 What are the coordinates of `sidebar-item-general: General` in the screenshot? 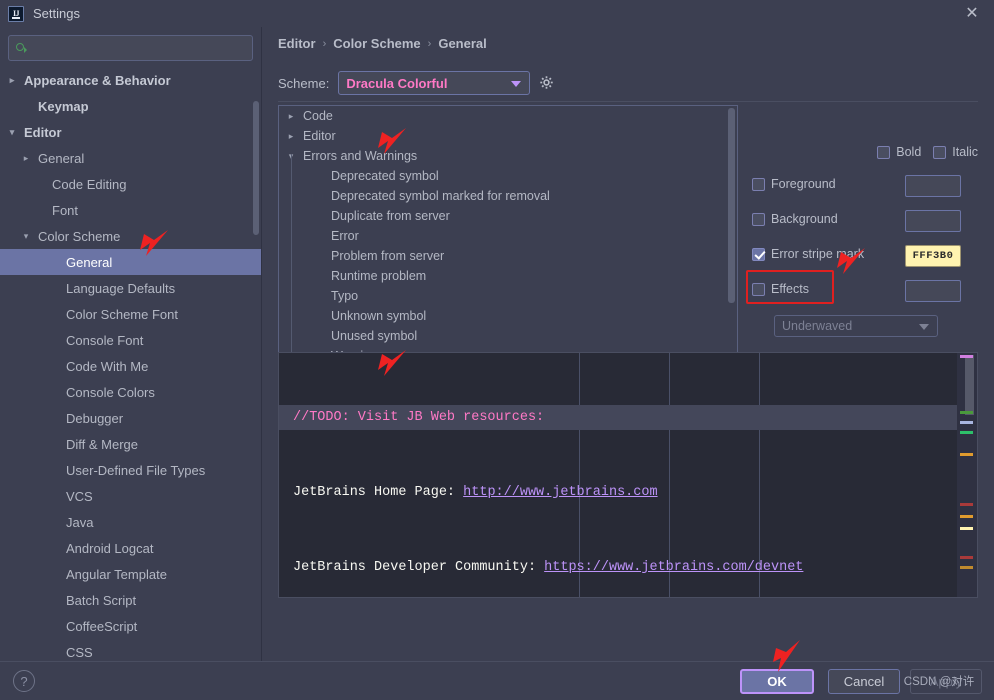 It's located at (130, 262).